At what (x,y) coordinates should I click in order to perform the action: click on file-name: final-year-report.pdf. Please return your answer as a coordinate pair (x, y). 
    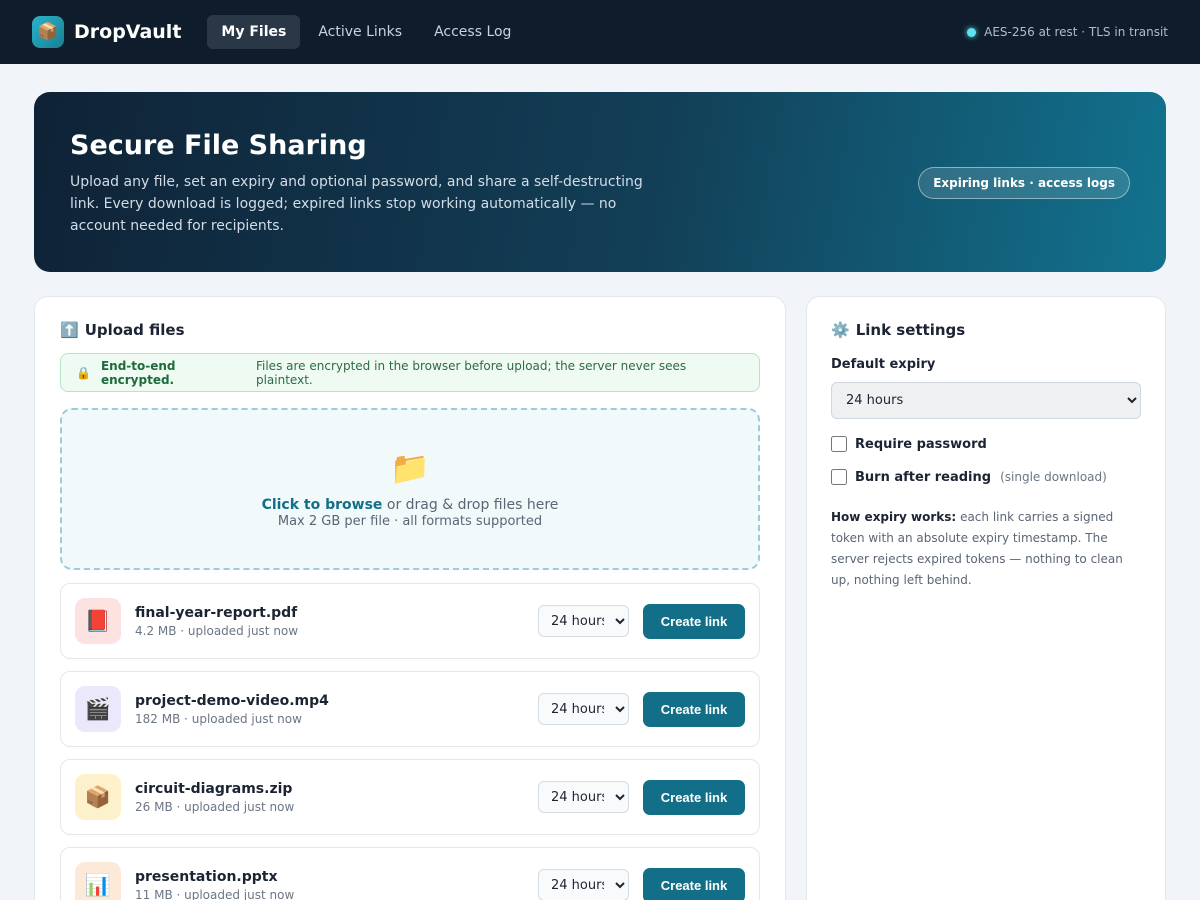
    Looking at the image, I should click on (216, 612).